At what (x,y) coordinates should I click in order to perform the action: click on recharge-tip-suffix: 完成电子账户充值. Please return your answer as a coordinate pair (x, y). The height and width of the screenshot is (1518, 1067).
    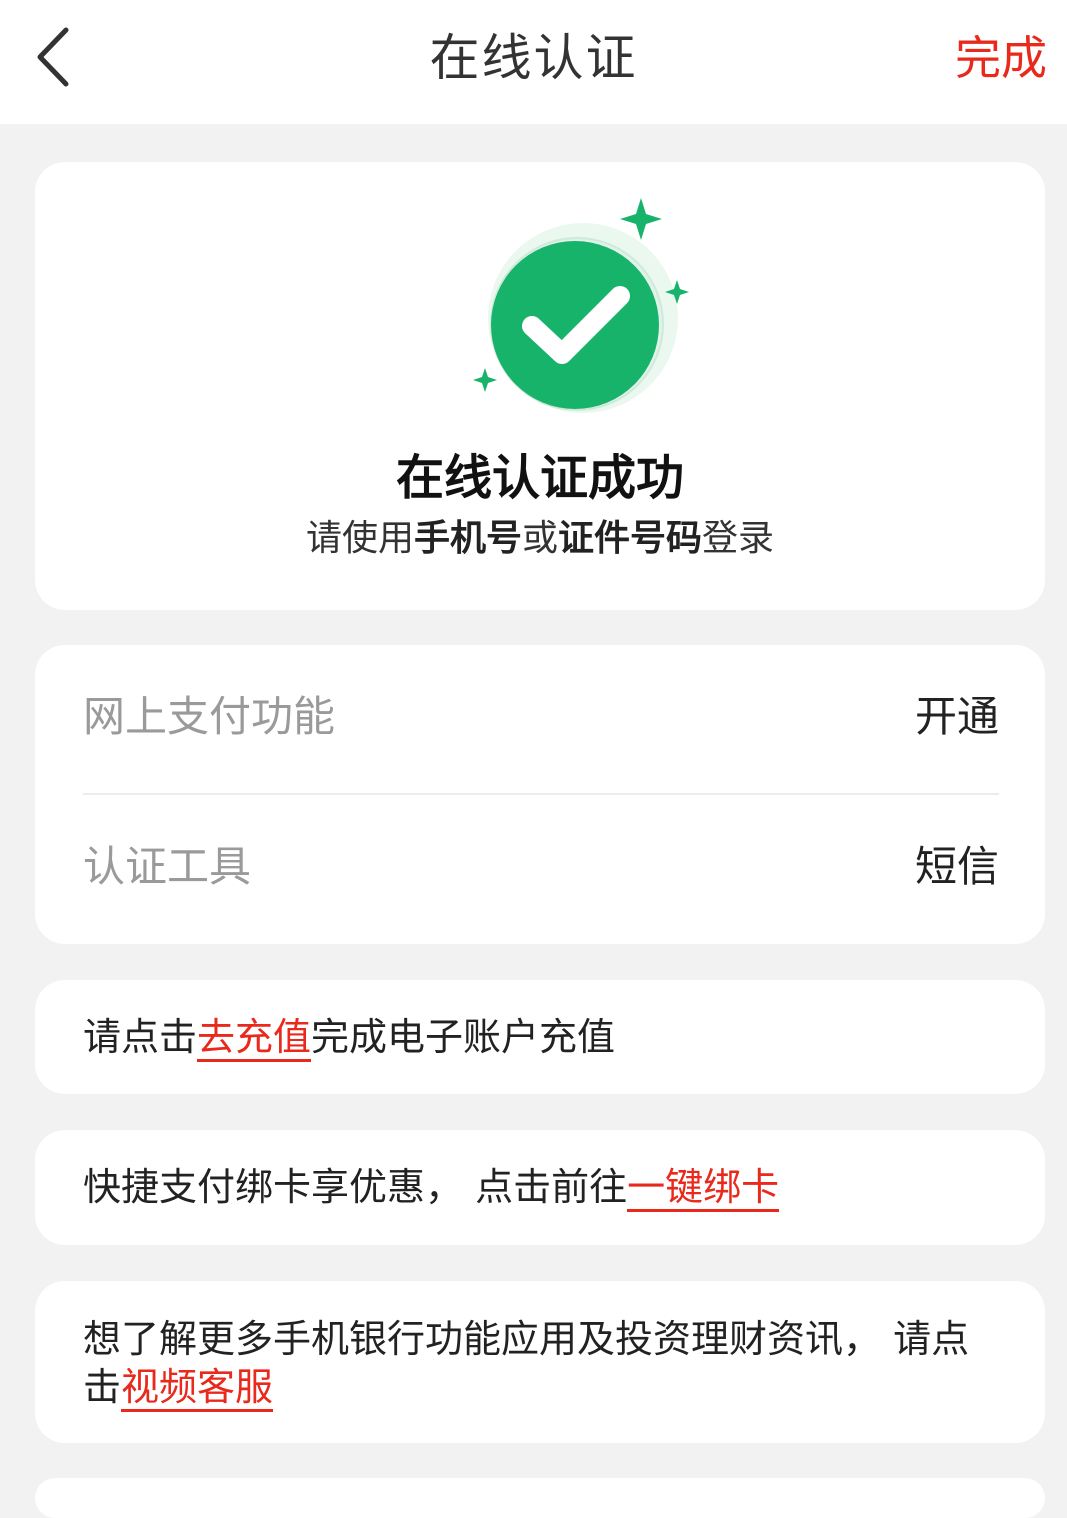
    Looking at the image, I should click on (463, 1037).